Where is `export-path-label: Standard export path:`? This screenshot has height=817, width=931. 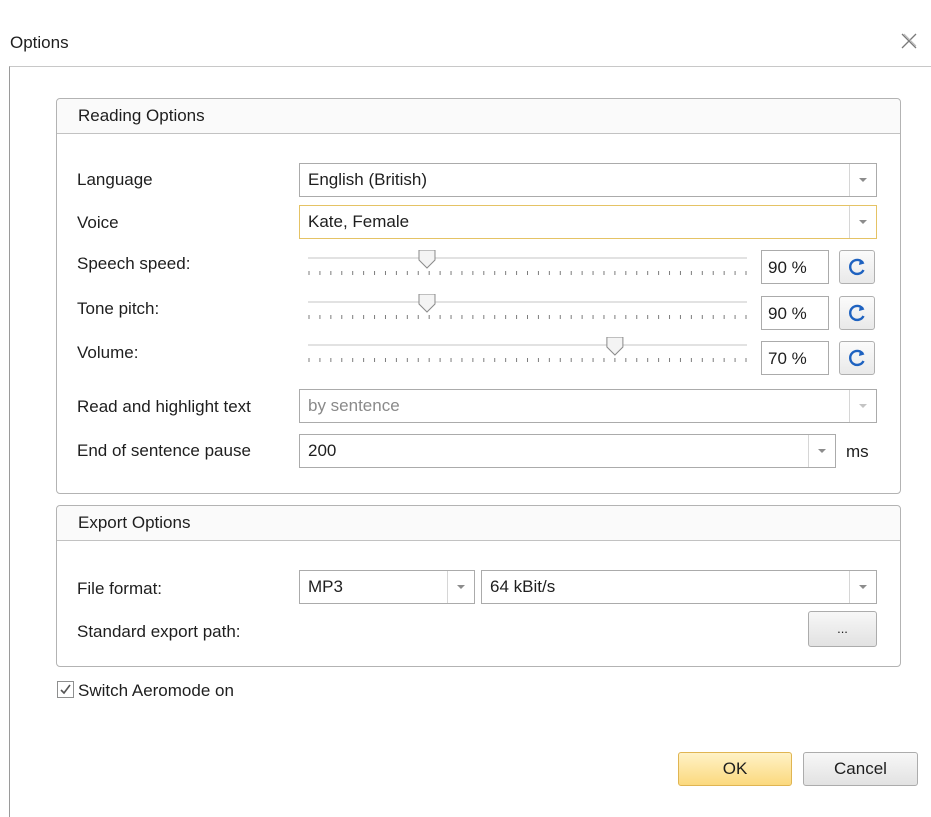 export-path-label: Standard export path: is located at coordinates (159, 631).